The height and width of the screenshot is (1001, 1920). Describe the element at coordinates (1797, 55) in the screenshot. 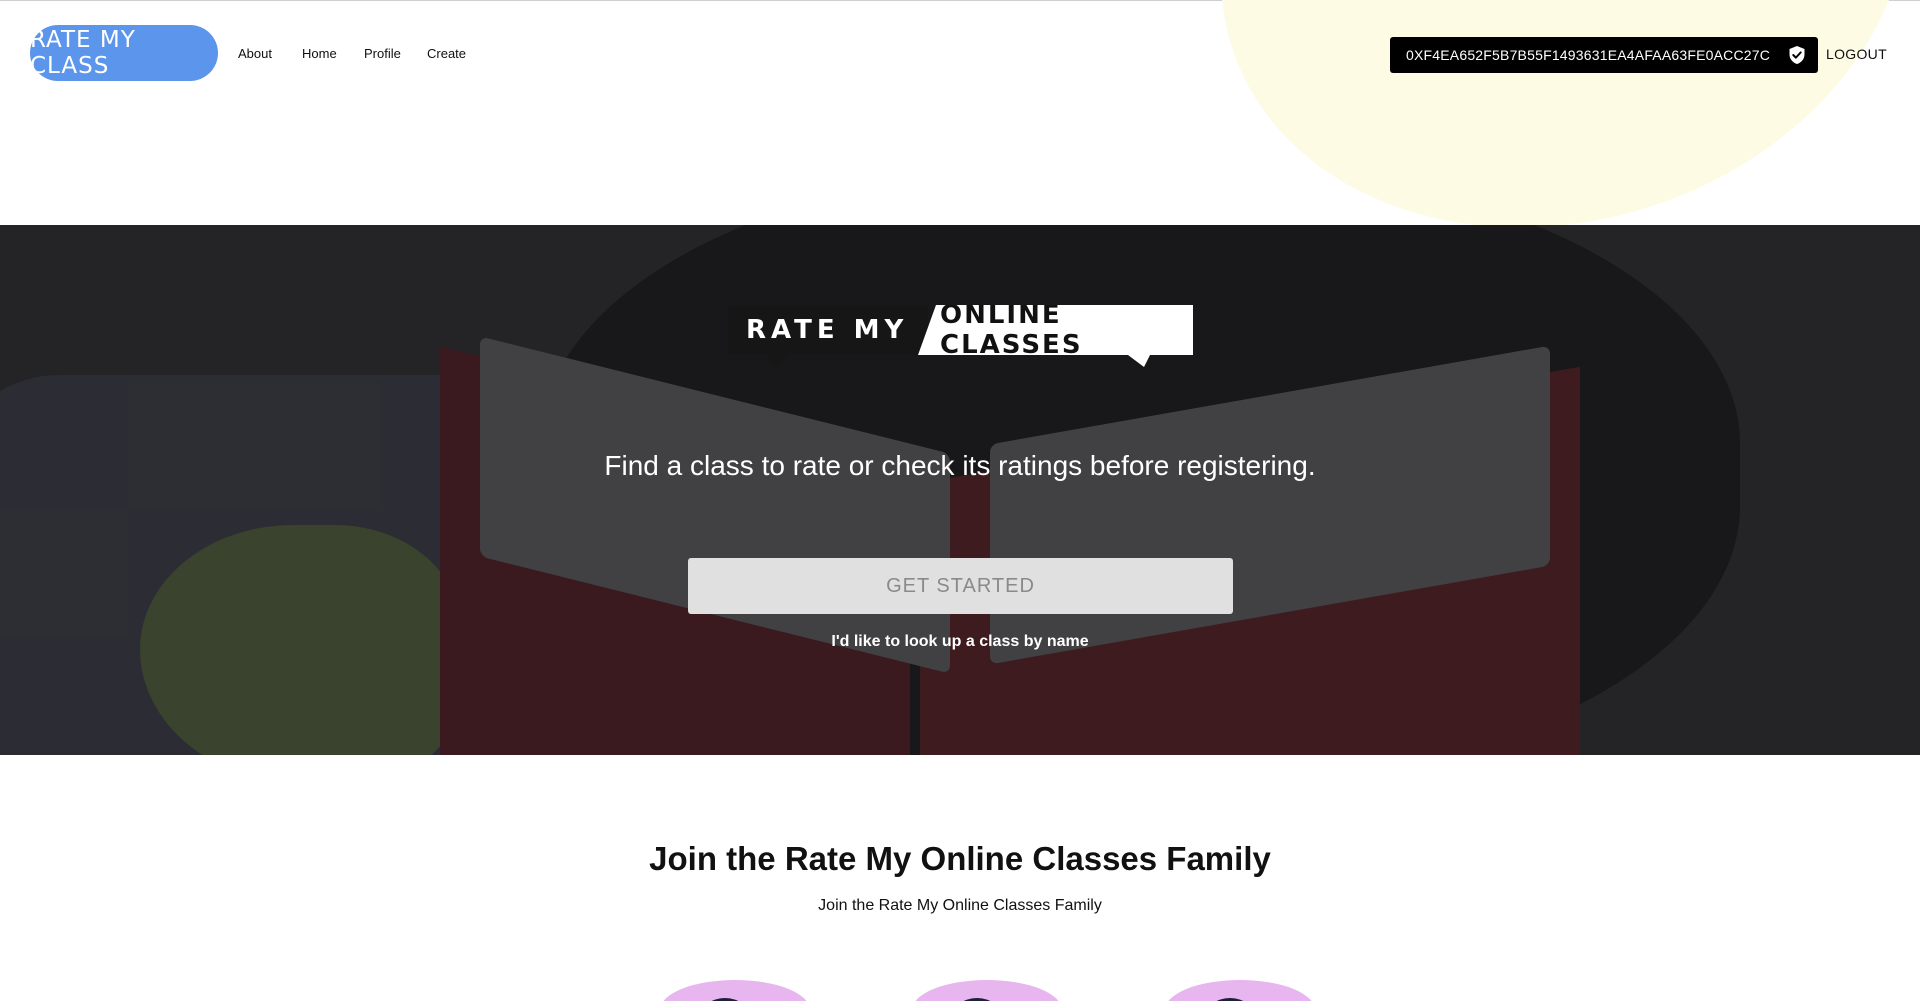

I see `shield-check-icon` at that location.